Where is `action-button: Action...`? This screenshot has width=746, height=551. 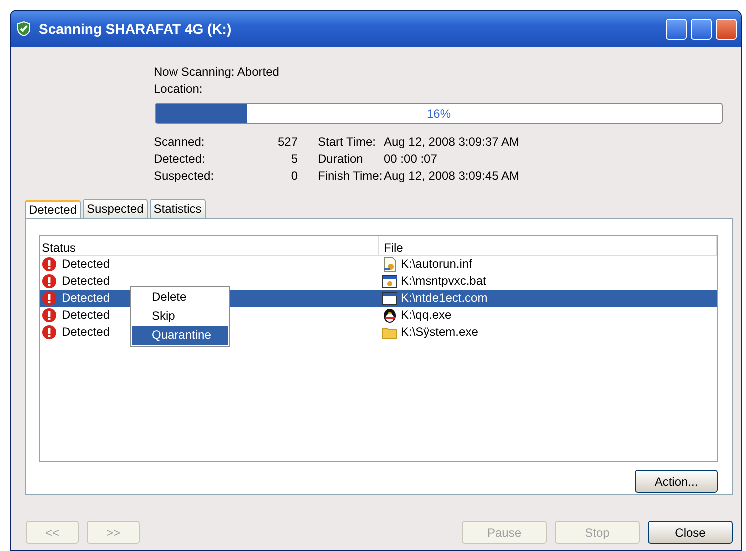 action-button: Action... is located at coordinates (676, 481).